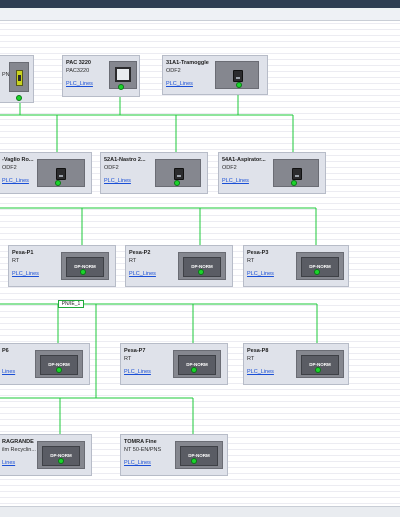  I want to click on device-name: Pesa-P7, so click(135, 351).